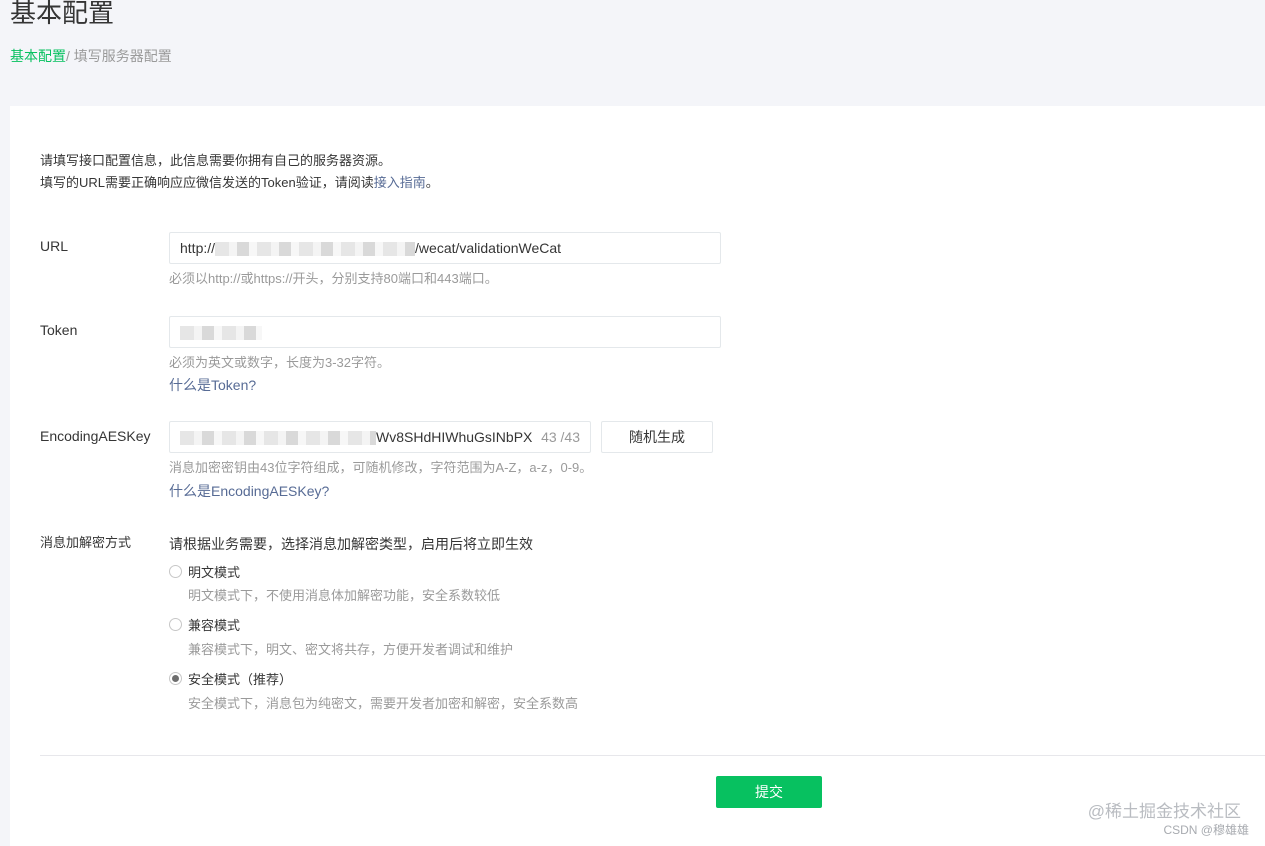 This screenshot has width=1265, height=846. Describe the element at coordinates (657, 437) in the screenshot. I see `random-generate-button: 随机生成` at that location.